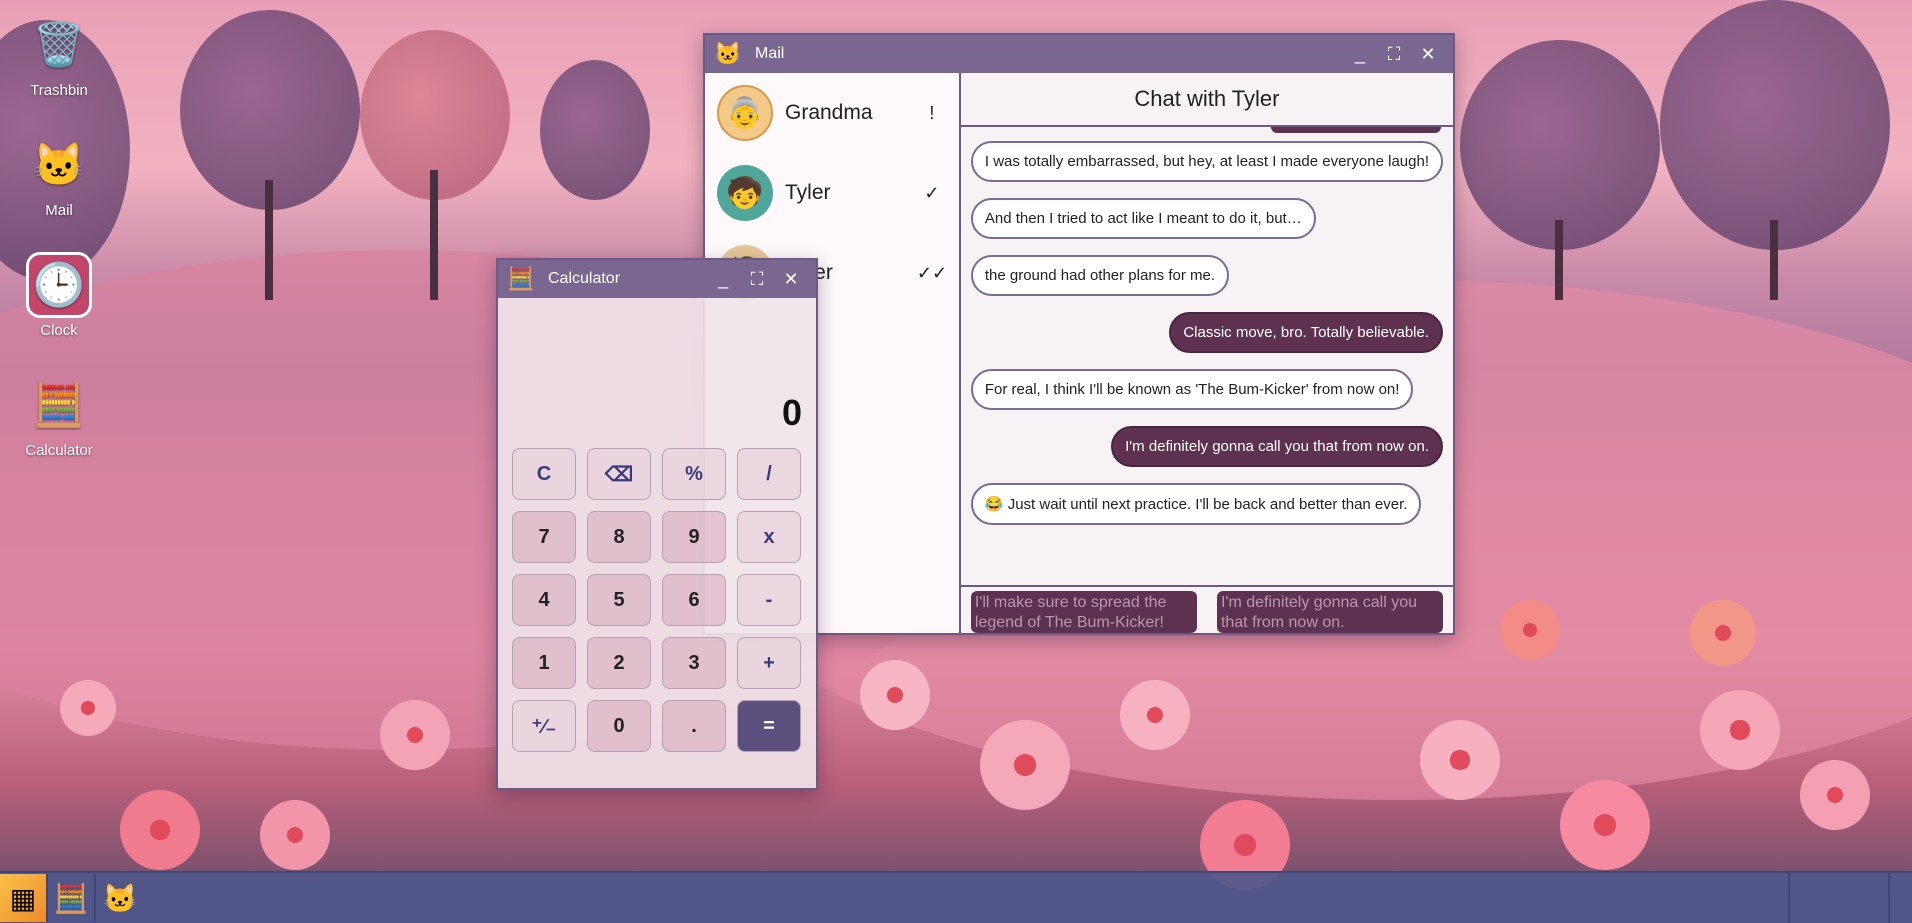 This screenshot has width=1912, height=923. I want to click on contact-grandma: 👵 Grandma !, so click(832, 113).